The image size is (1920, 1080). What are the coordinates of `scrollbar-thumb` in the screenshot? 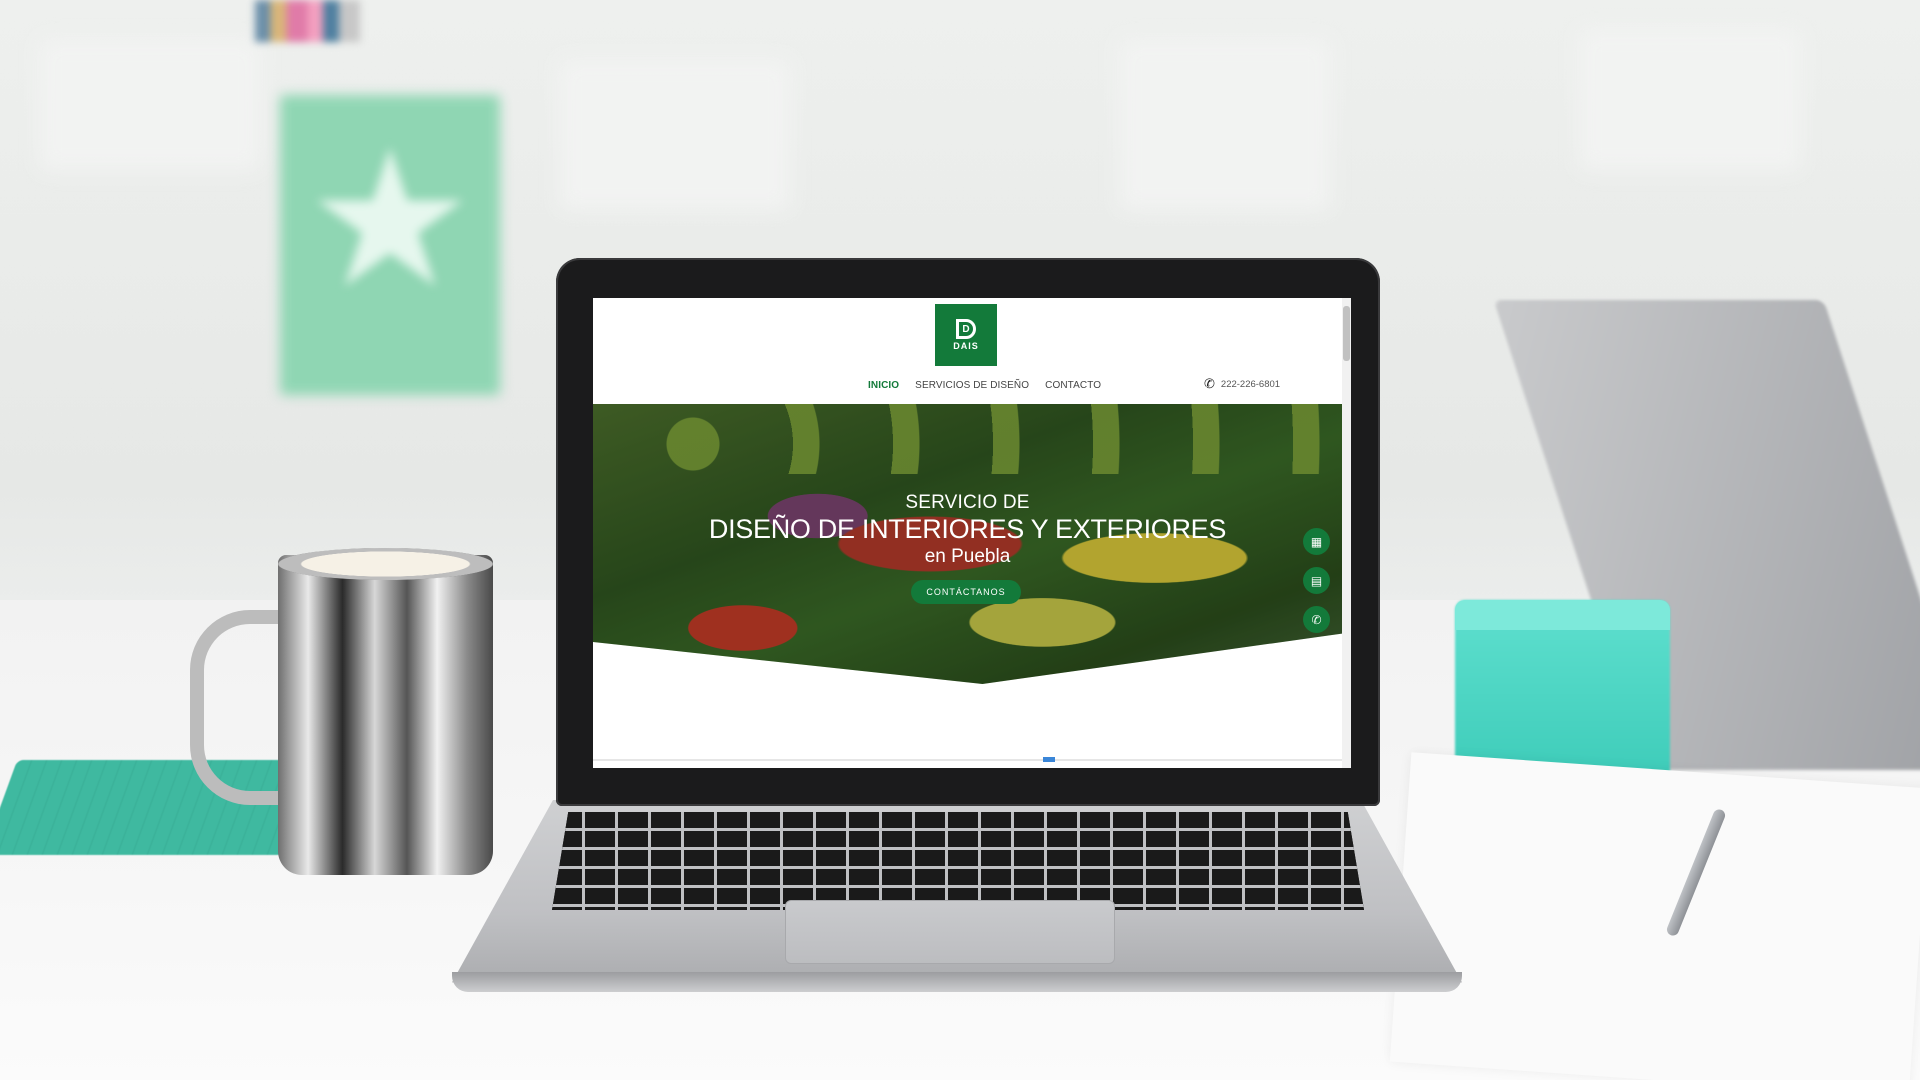 It's located at (1346, 333).